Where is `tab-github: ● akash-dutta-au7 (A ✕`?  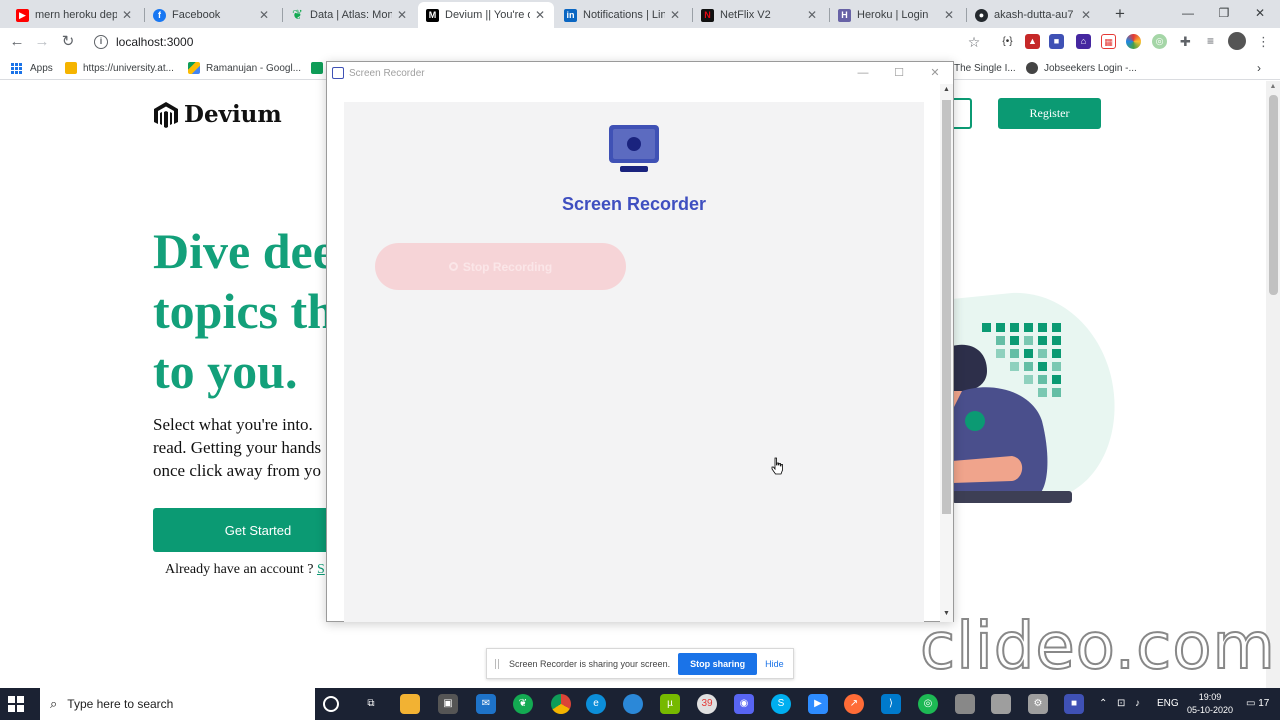
tab-github: ● akash-dutta-au7 (A ✕ is located at coordinates (1033, 15).